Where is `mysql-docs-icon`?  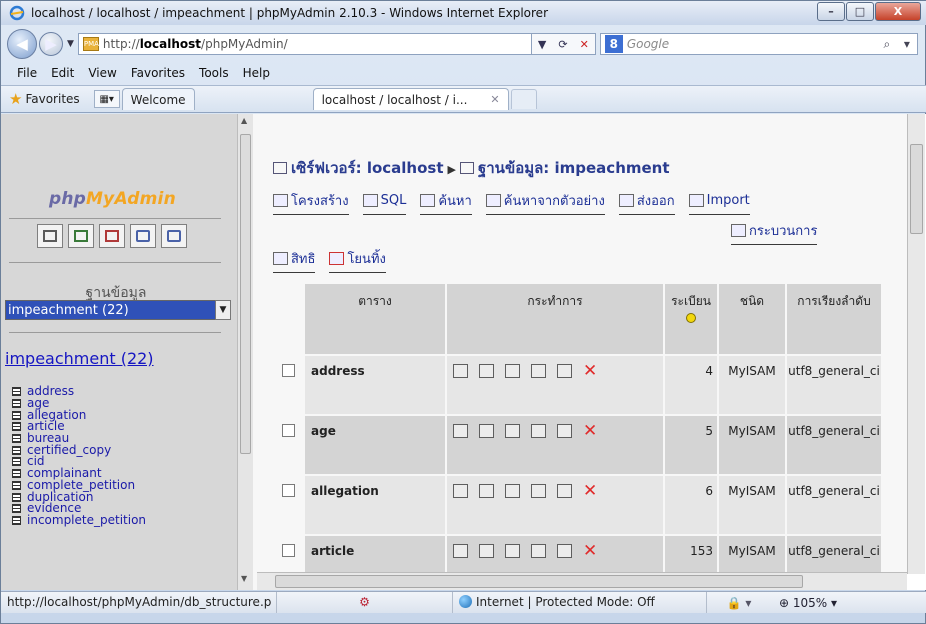 mysql-docs-icon is located at coordinates (174, 236).